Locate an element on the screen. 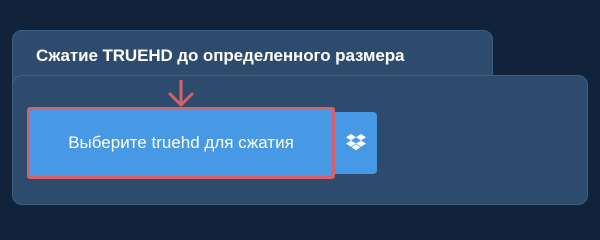 This screenshot has height=240, width=600. select-file-label: Выберите truehd для сжатия is located at coordinates (181, 142).